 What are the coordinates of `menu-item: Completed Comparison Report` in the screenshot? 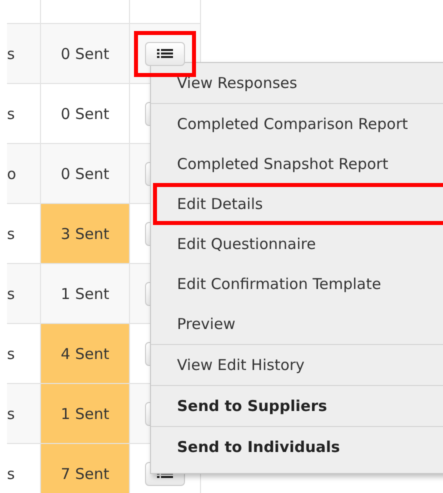 It's located at (292, 124).